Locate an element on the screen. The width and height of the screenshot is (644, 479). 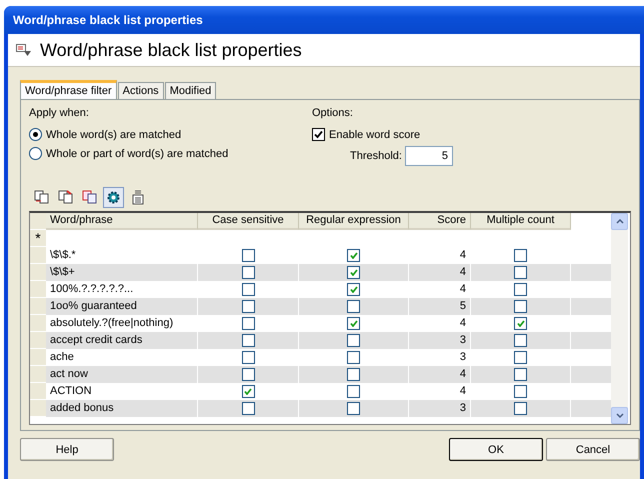
header-title: Word/phrase black list properties is located at coordinates (171, 50).